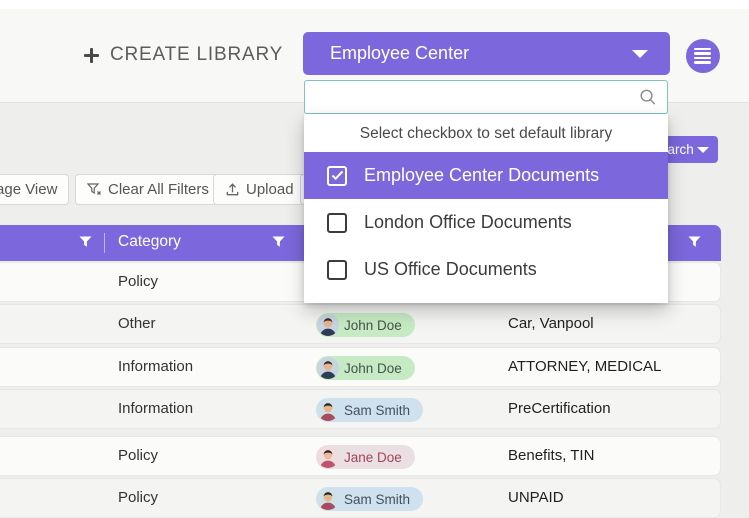 This screenshot has width=749, height=518. I want to click on assignee-badge: Jane Doe, so click(365, 457).